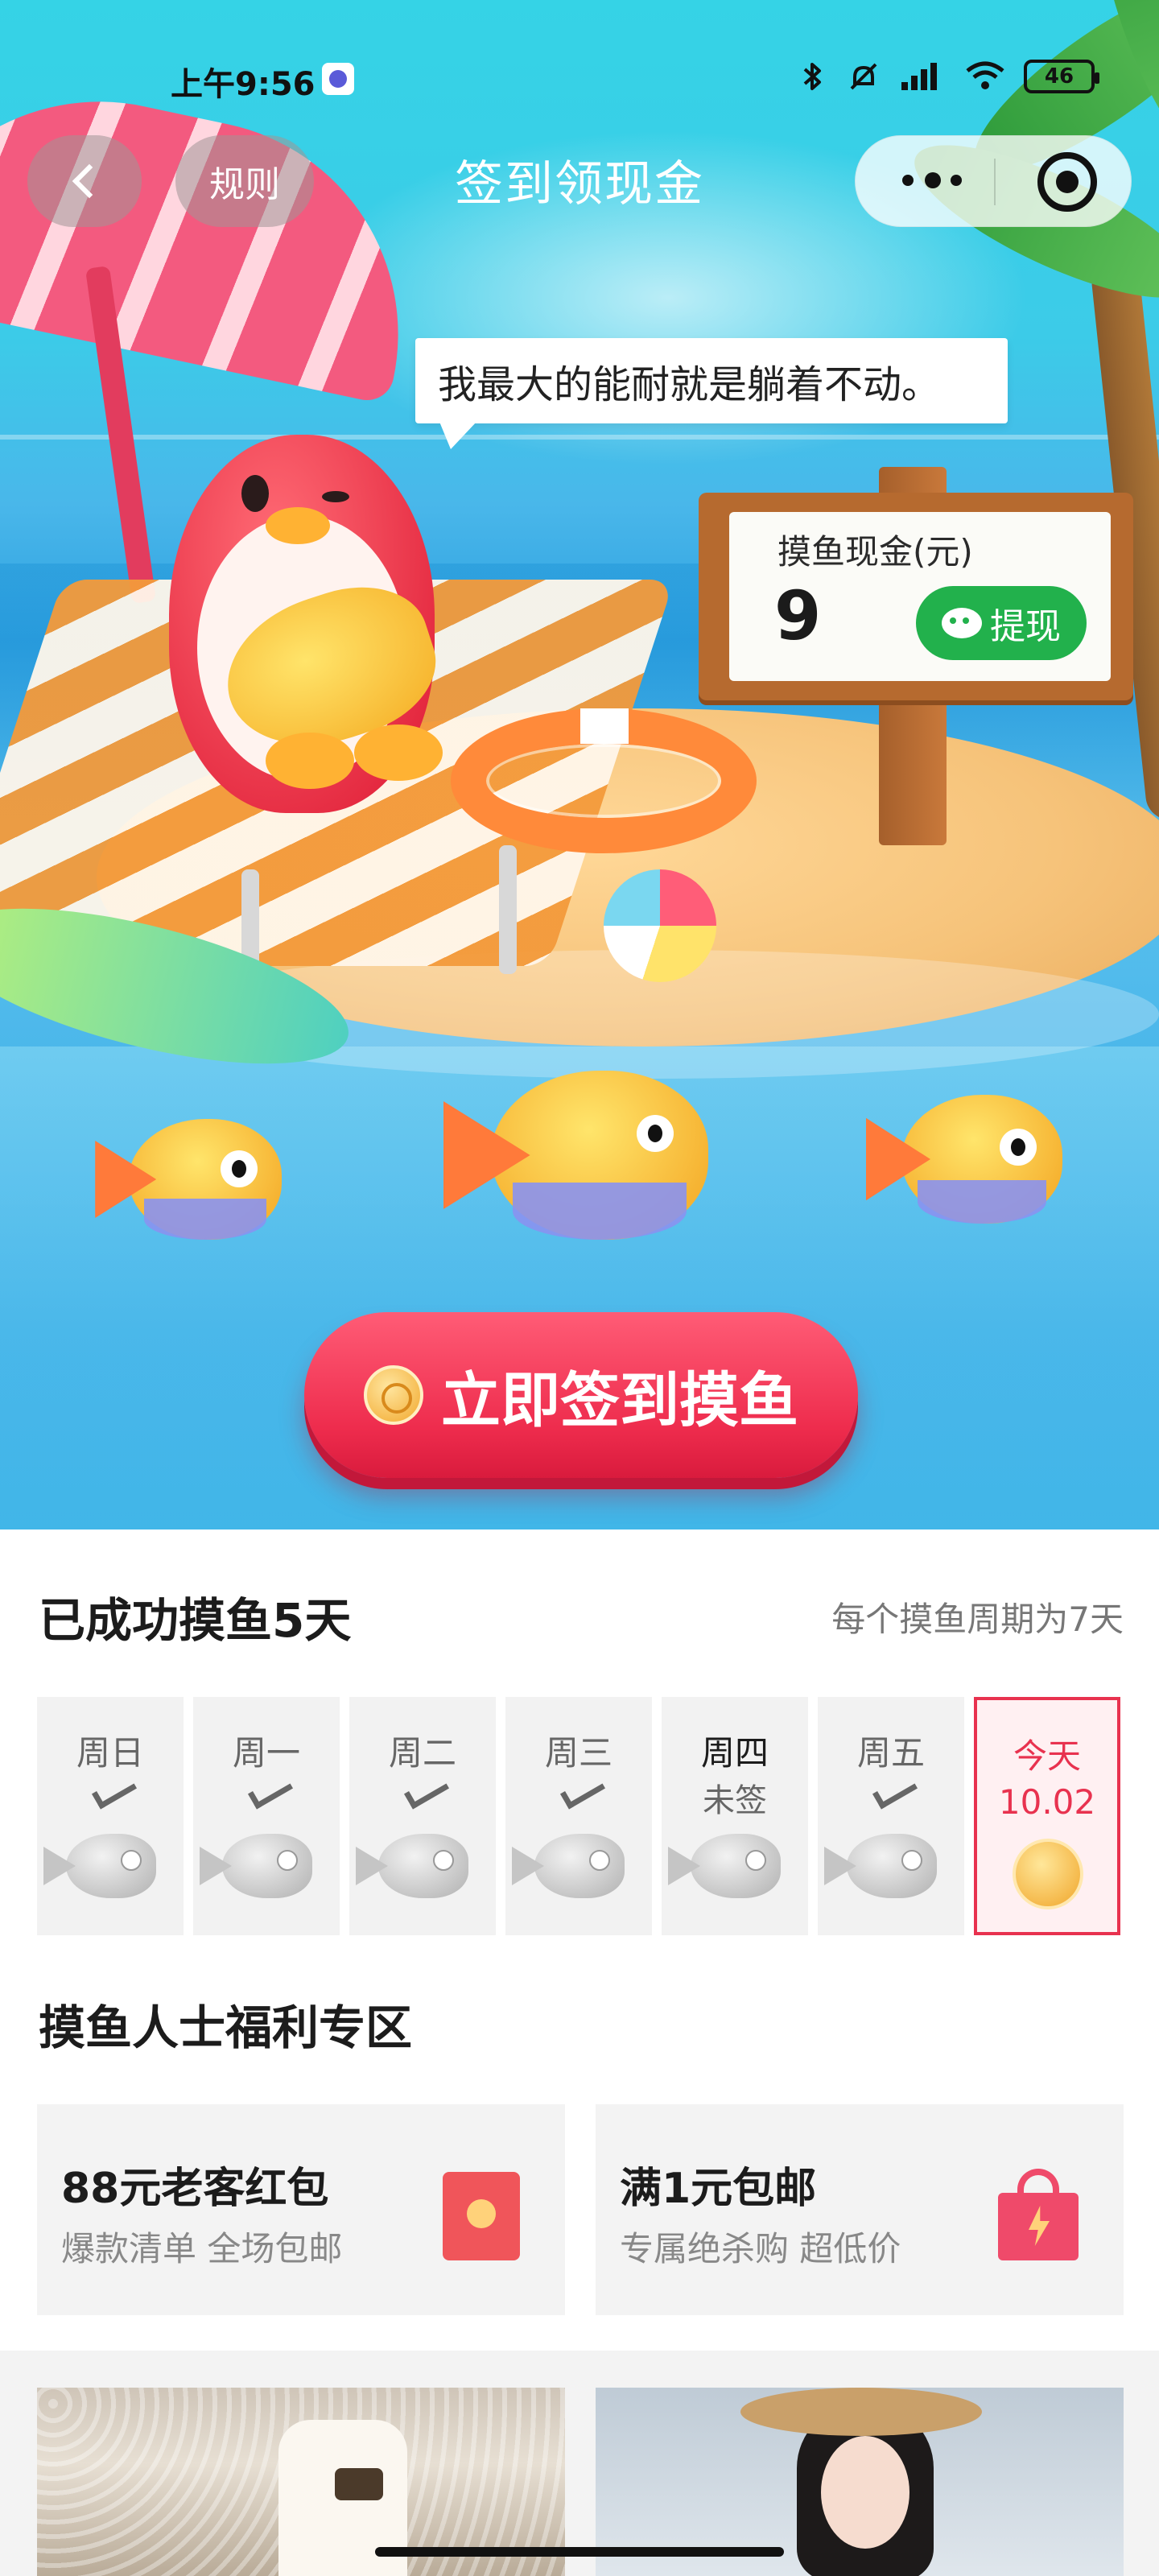 This screenshot has width=1159, height=2576. I want to click on capsule-divider, so click(995, 182).